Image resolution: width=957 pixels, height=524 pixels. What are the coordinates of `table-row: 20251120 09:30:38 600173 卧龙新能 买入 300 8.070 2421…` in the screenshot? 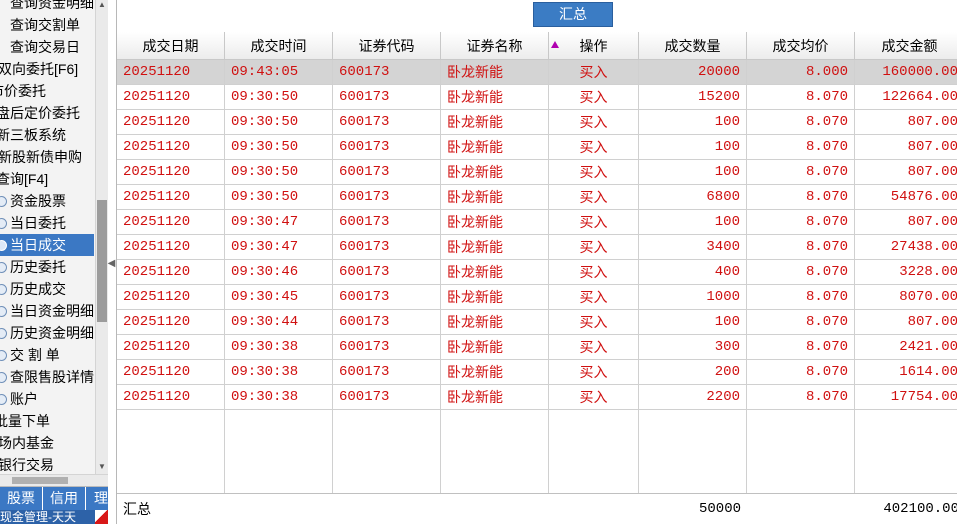 It's located at (537, 347).